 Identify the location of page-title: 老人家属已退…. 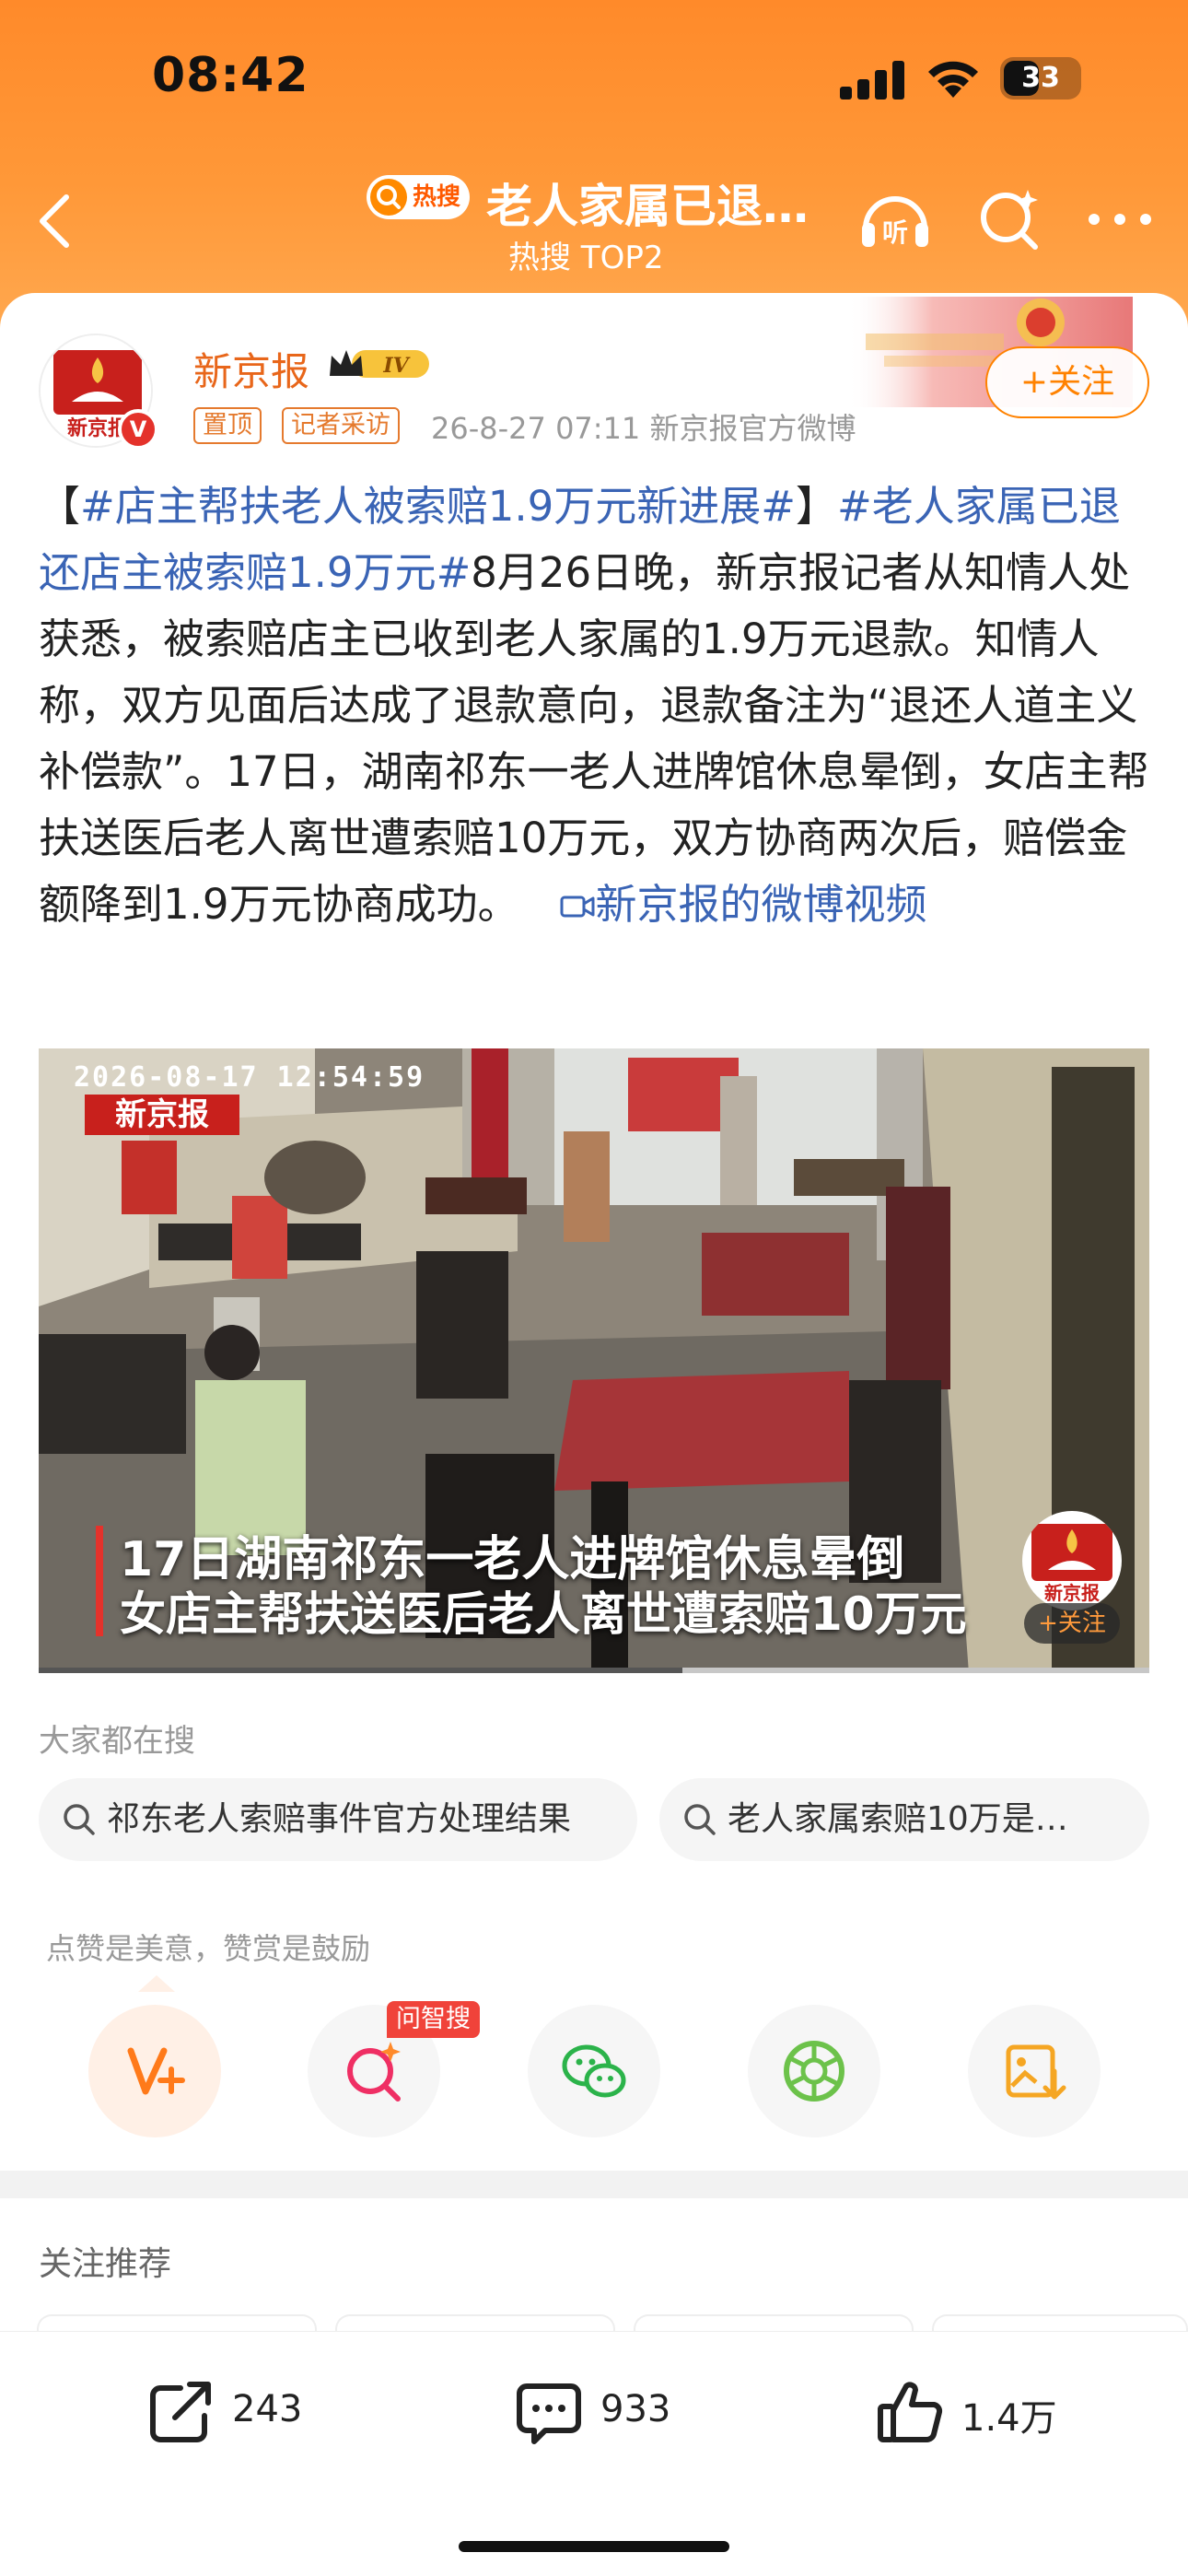
(647, 206).